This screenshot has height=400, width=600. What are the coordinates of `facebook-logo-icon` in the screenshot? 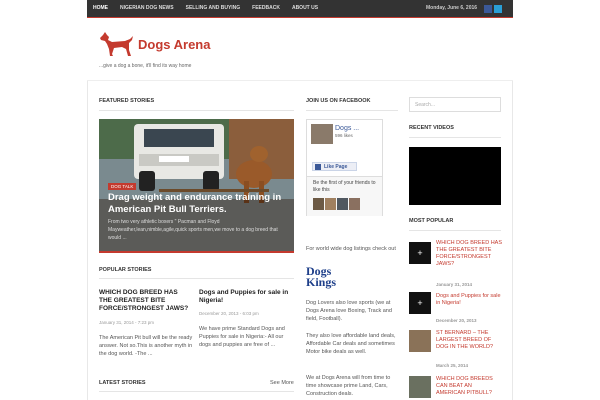 It's located at (318, 167).